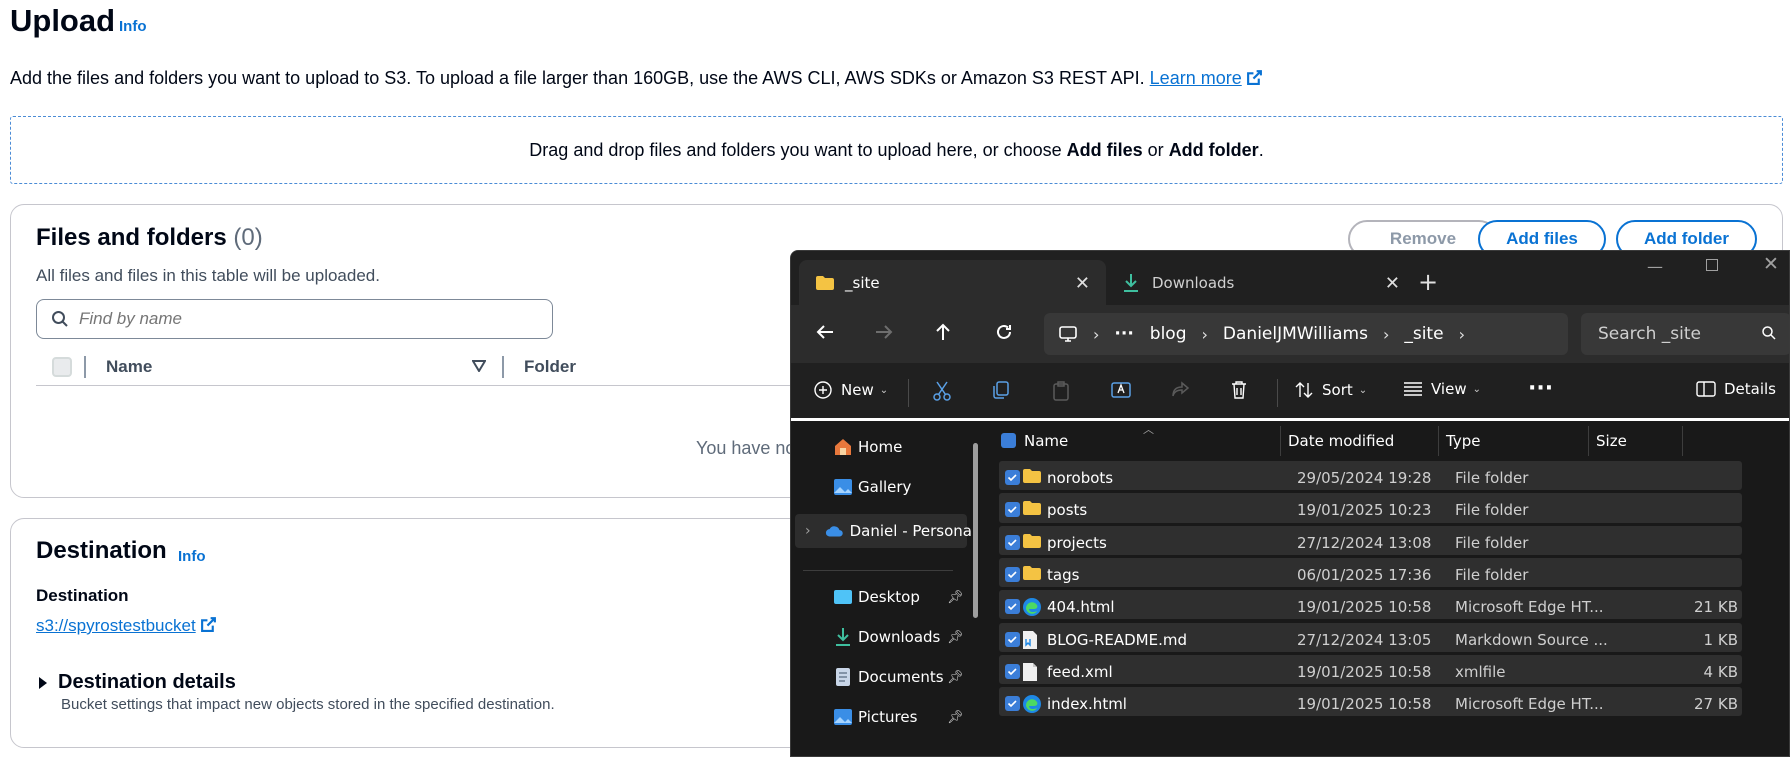 Image resolution: width=1790 pixels, height=757 pixels. I want to click on sort-arrows-icon, so click(1304, 390).